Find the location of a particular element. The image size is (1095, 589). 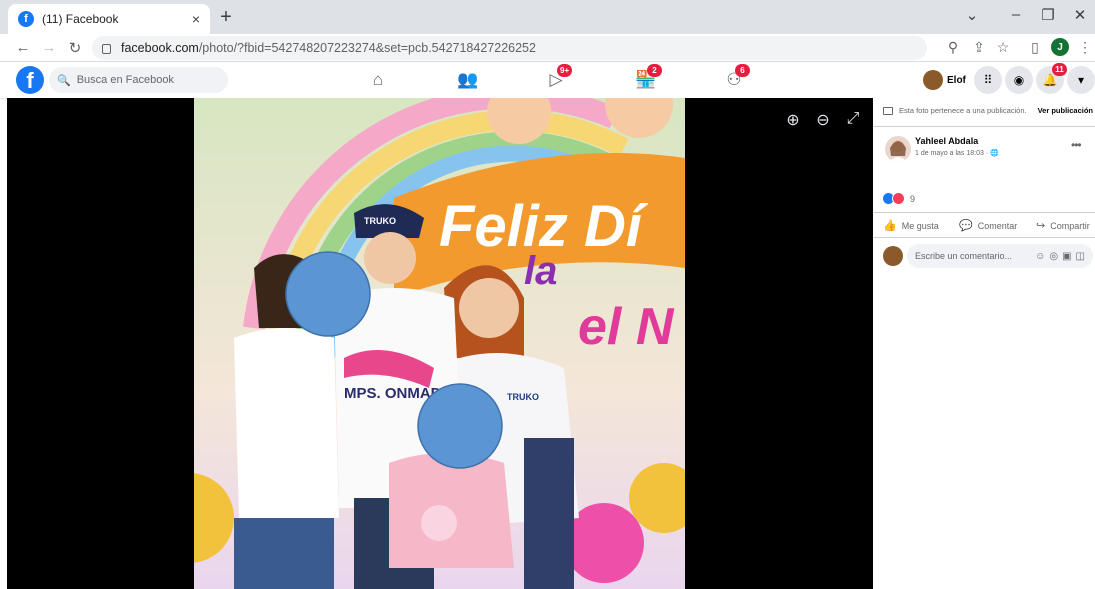

tab-close-icon: × is located at coordinates (196, 19).